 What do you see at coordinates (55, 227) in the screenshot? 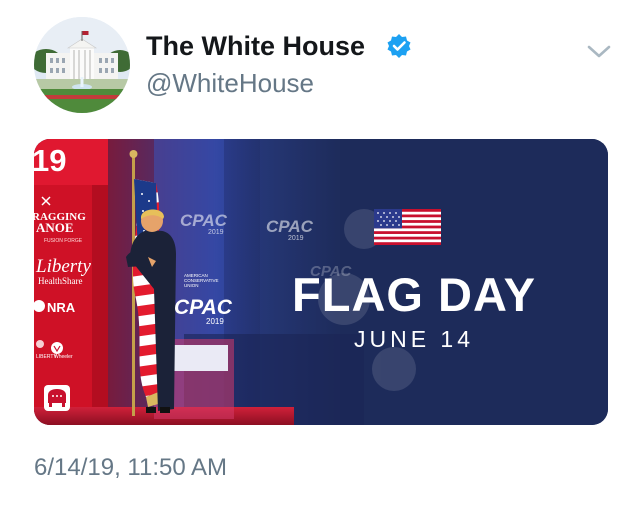
I see `stage-sign-anoe: ANOE` at bounding box center [55, 227].